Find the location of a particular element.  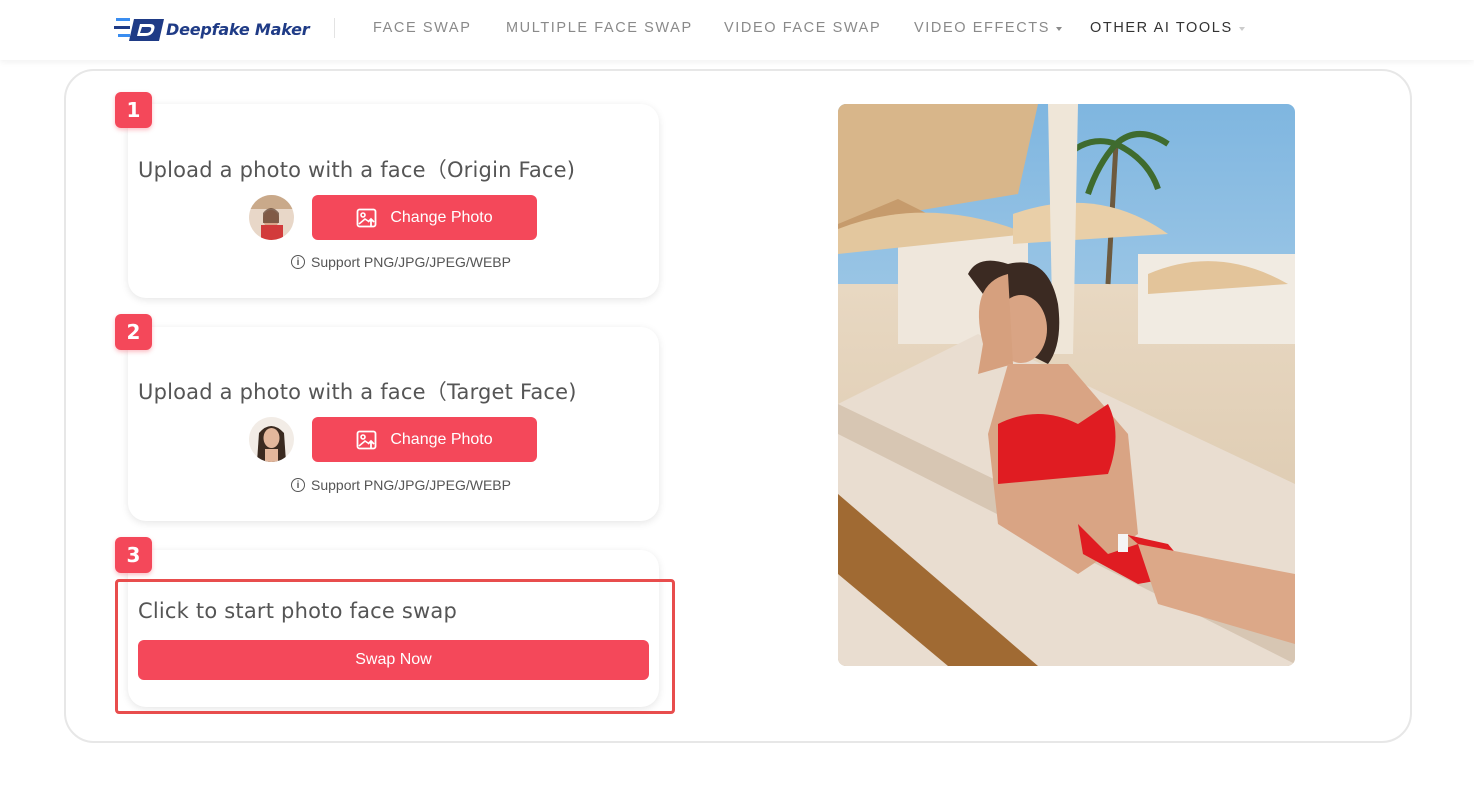

logo-text: Deepfake Maker is located at coordinates (238, 29).